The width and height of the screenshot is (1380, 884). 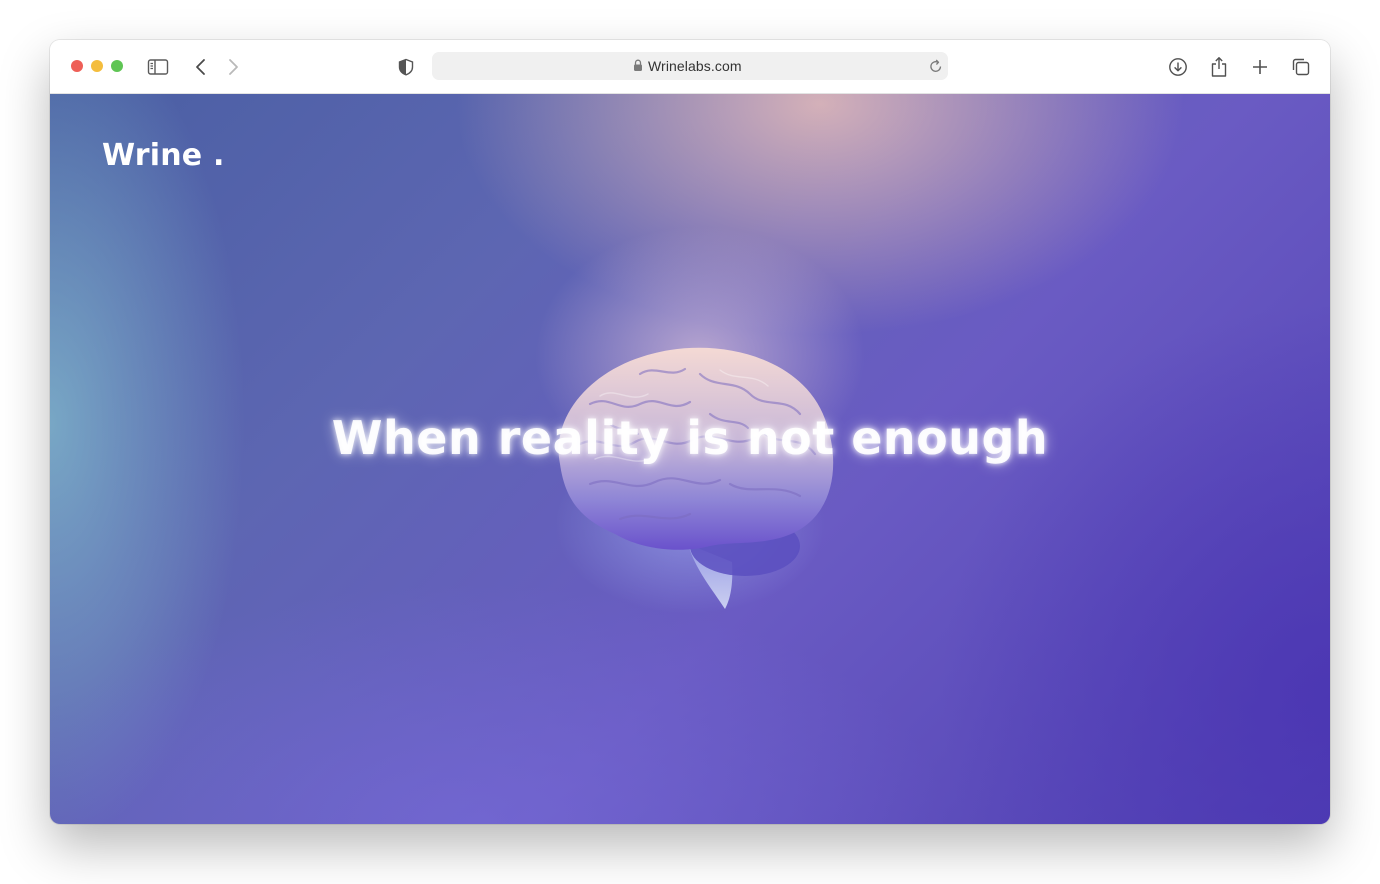 I want to click on browser-toolbar: Wrinelabs.com, so click(x=690, y=67).